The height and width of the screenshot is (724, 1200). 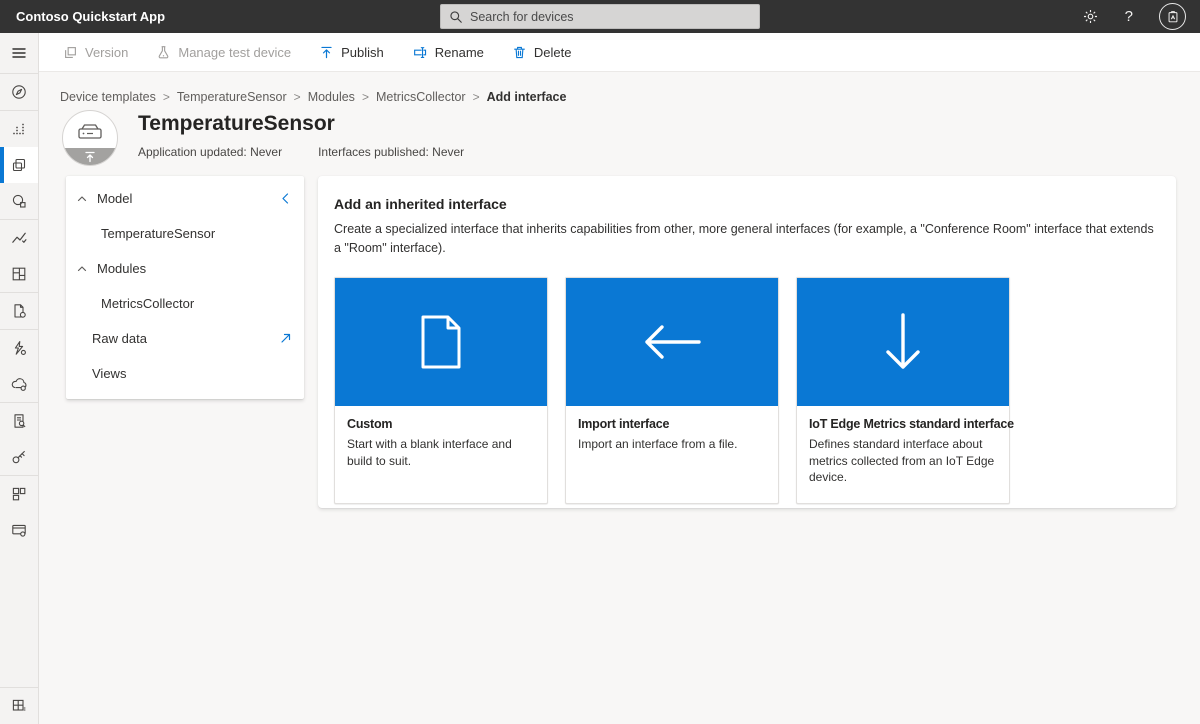 What do you see at coordinates (362, 52) in the screenshot?
I see `publish-label: Publish` at bounding box center [362, 52].